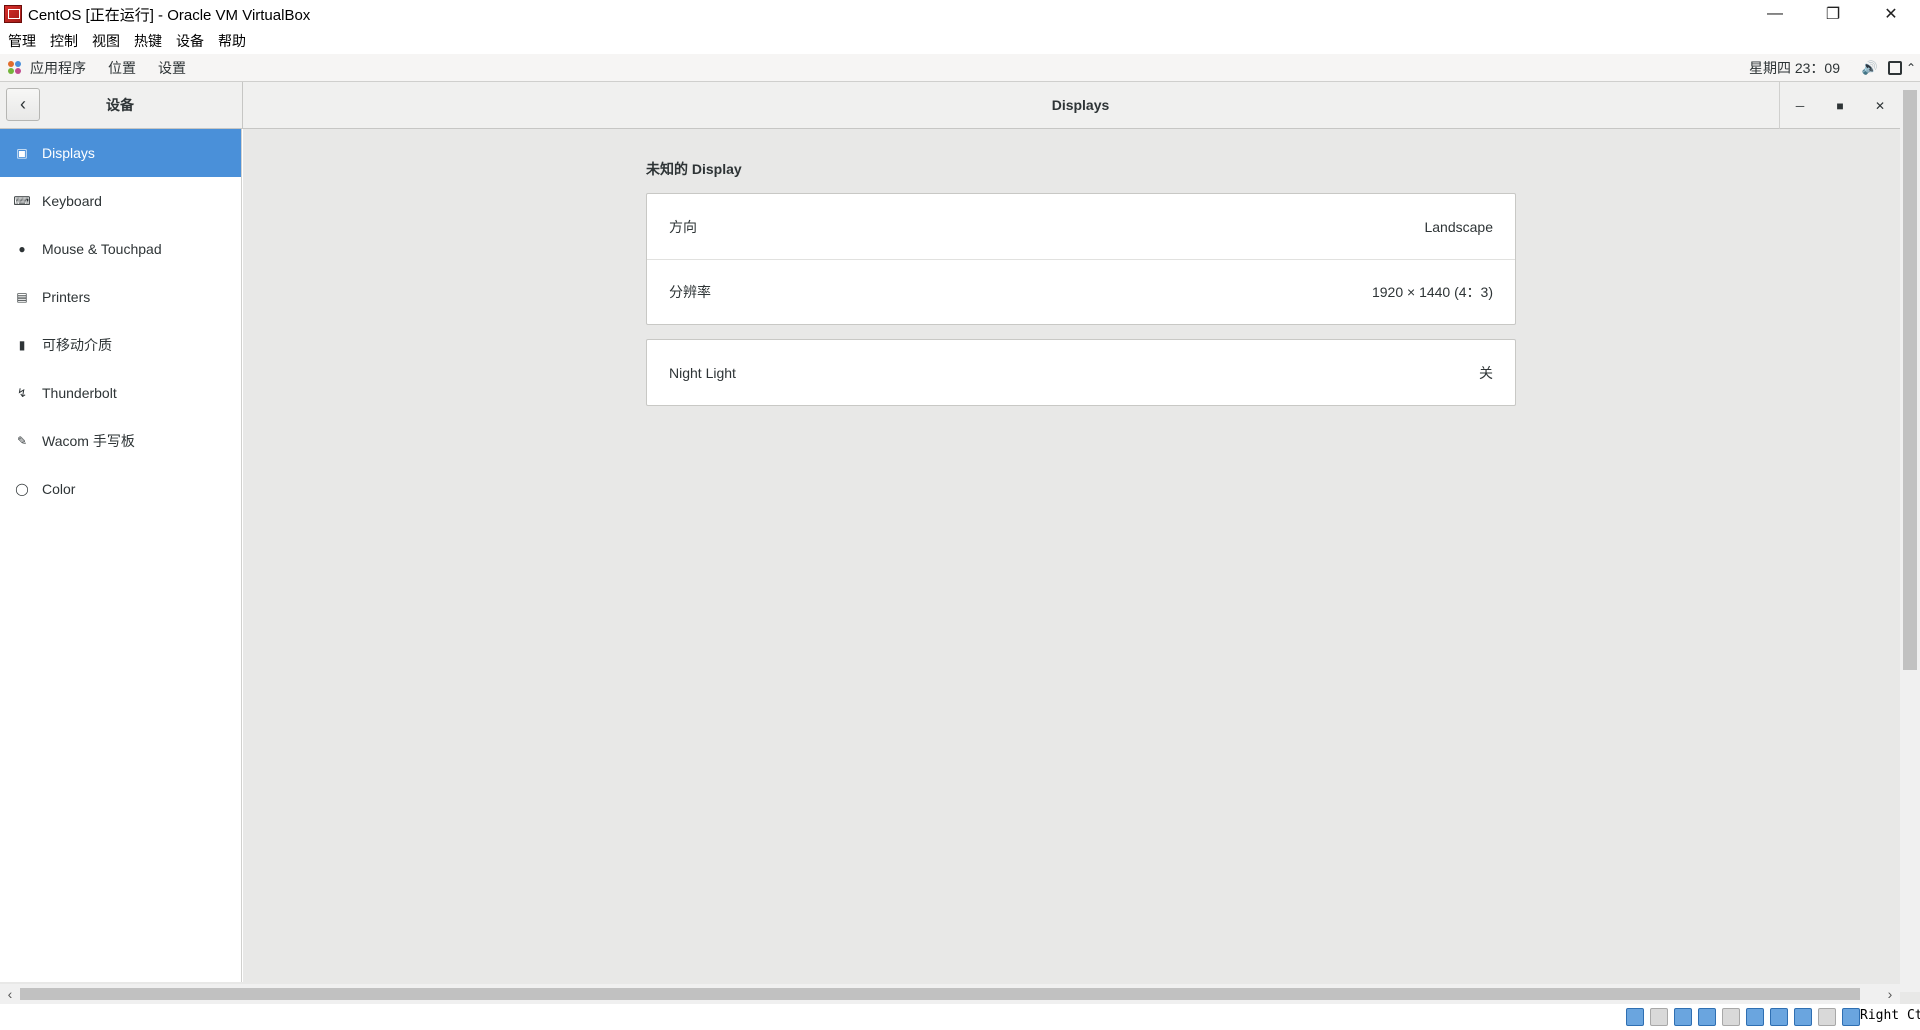 Image resolution: width=1920 pixels, height=1030 pixels. I want to click on sidebar-item-label: Displays, so click(68, 153).